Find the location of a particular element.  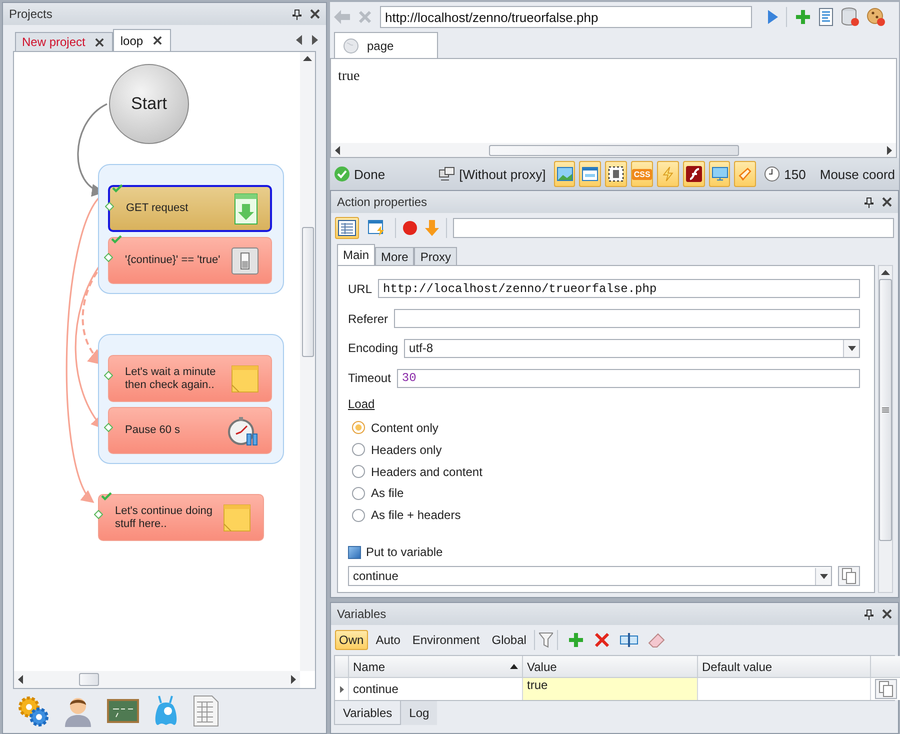

properties-tab: Main is located at coordinates (356, 254).